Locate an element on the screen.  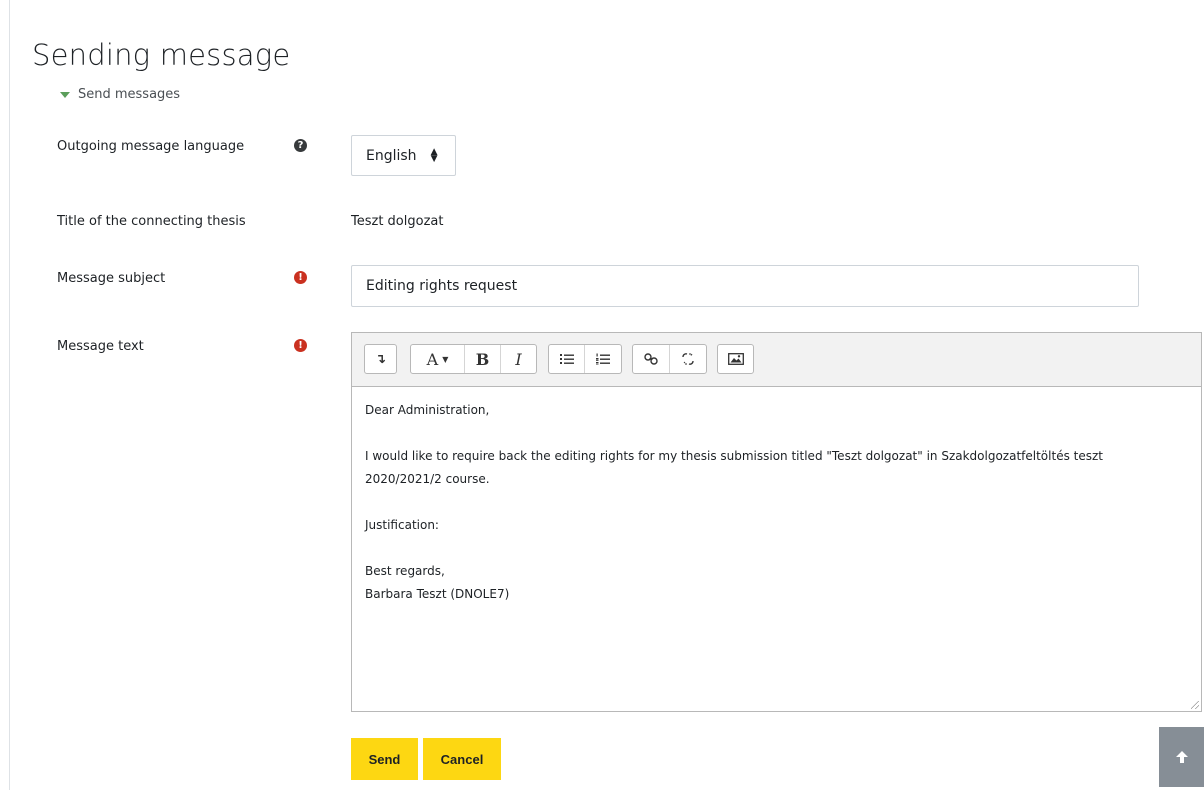
back-to-top-button is located at coordinates (1181, 757).